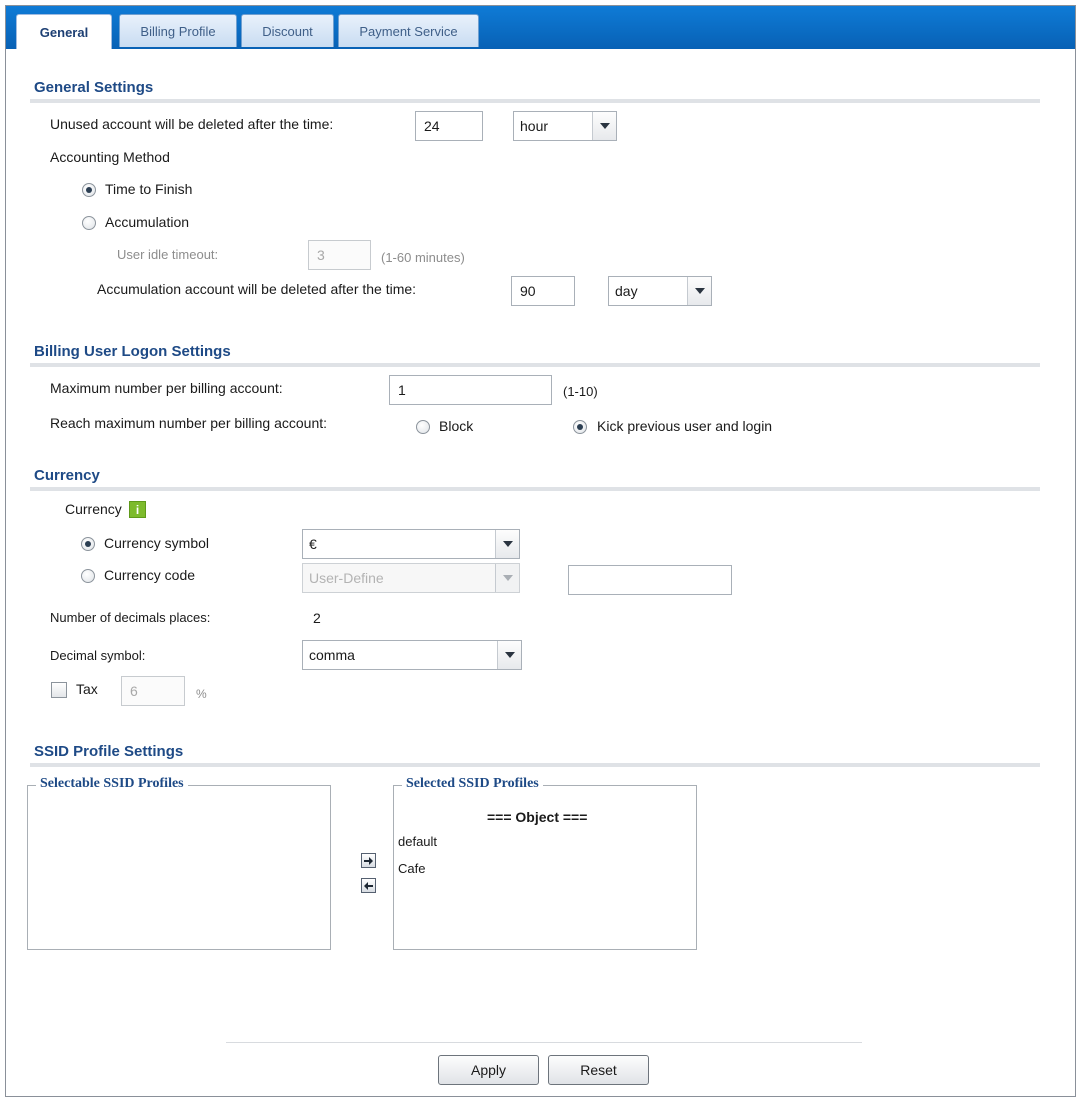 This screenshot has height=1101, width=1079. What do you see at coordinates (332, 655) in the screenshot?
I see `decimal-symbol-value: comma` at bounding box center [332, 655].